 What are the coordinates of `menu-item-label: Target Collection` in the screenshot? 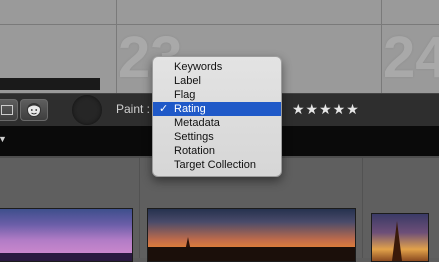 It's located at (215, 165).